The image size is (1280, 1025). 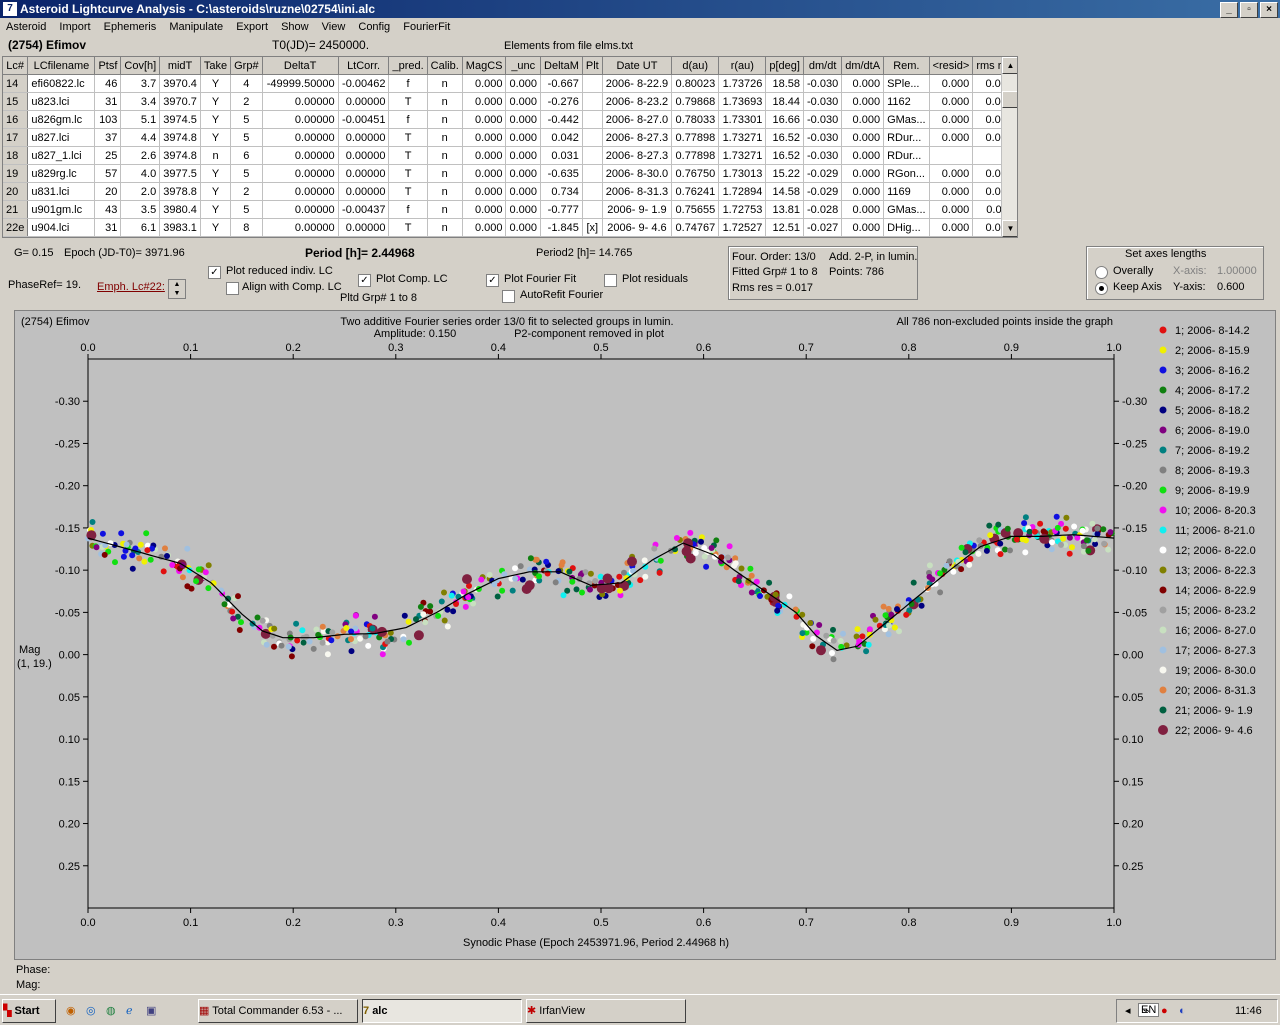 I want to click on table-cell: 12.51, so click(x=785, y=227).